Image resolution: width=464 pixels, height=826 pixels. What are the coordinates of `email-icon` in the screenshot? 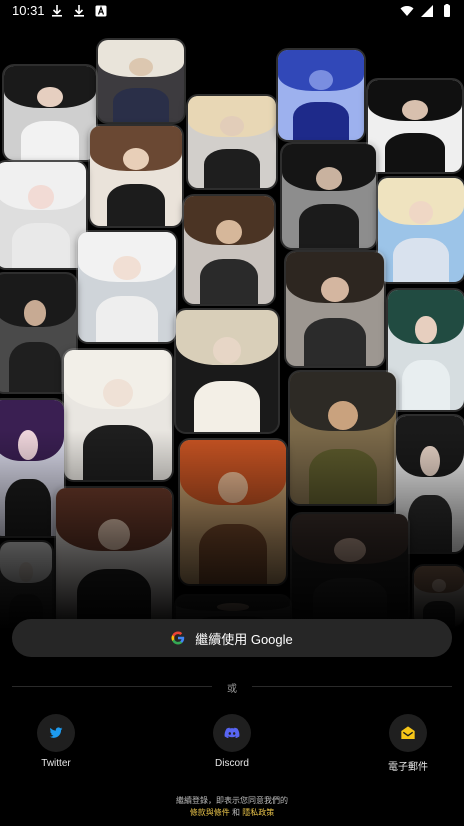 It's located at (408, 732).